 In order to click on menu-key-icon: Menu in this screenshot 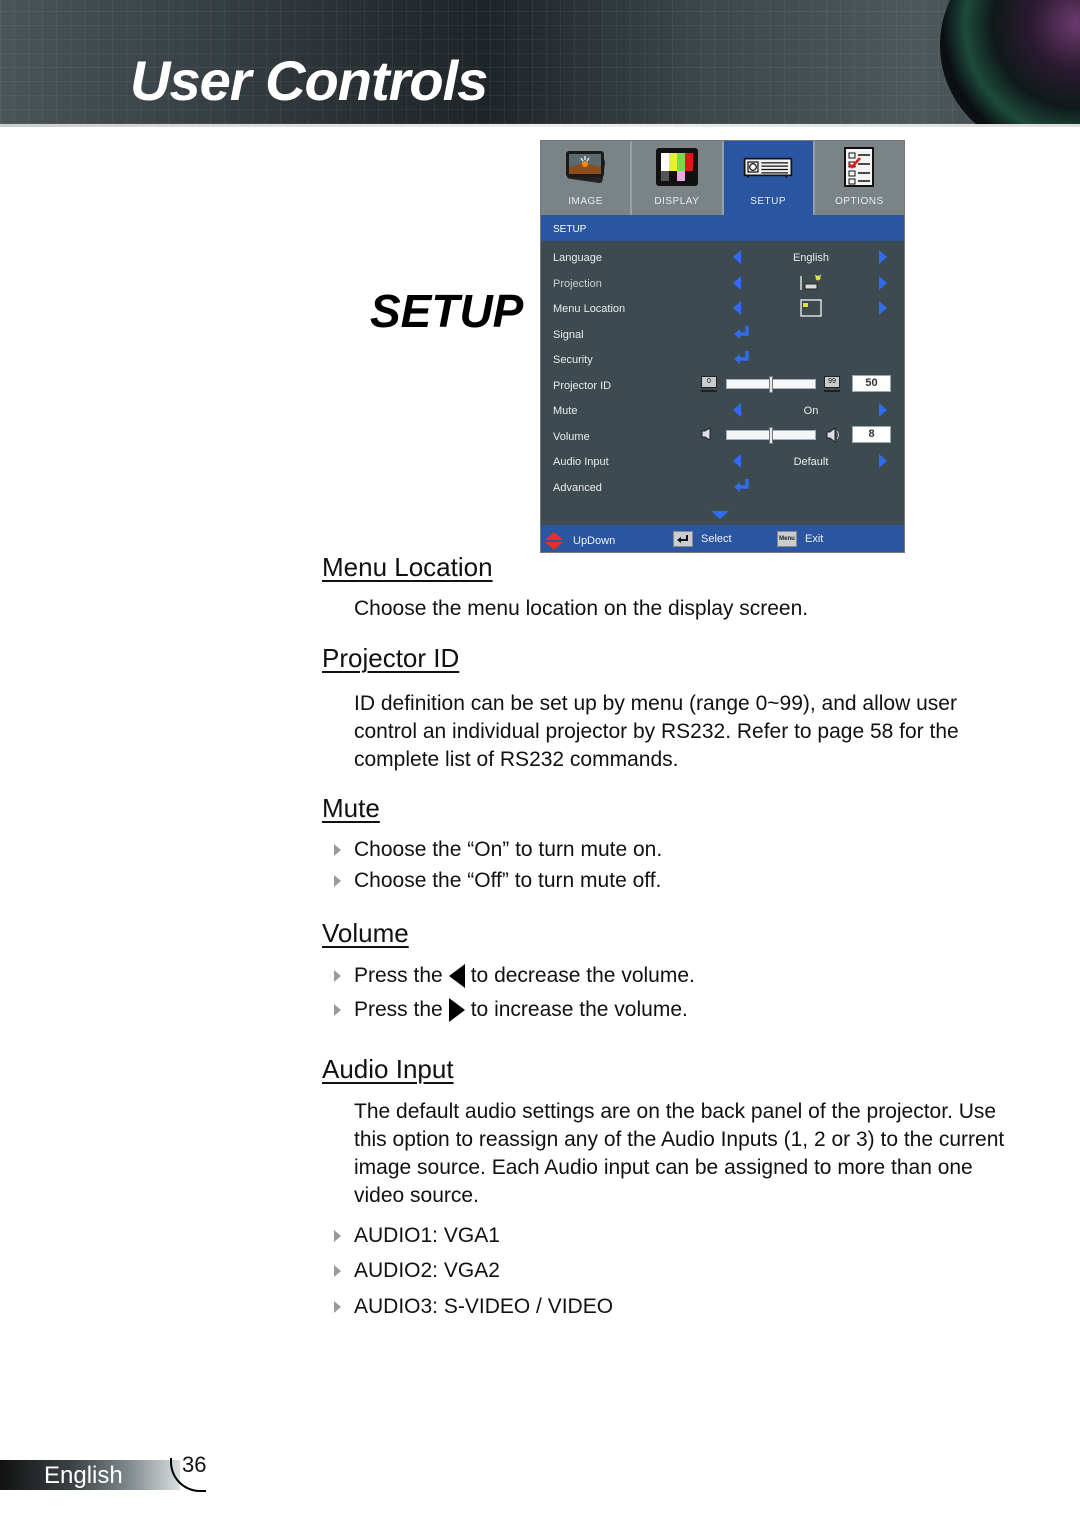, I will do `click(787, 539)`.